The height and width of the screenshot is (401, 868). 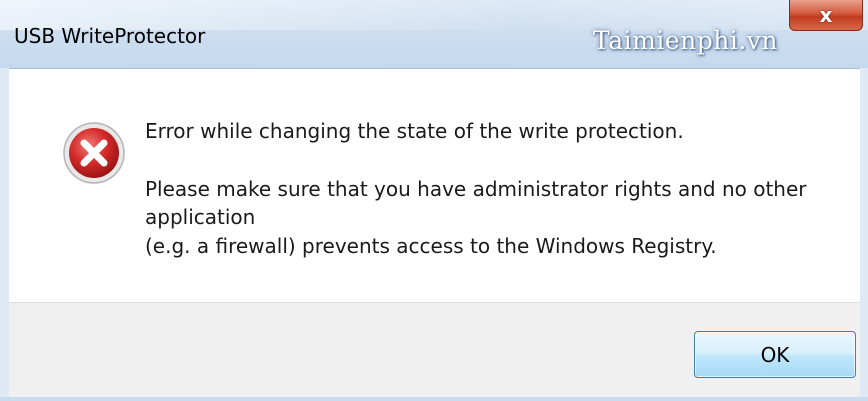 I want to click on close-icon: x, so click(x=826, y=15).